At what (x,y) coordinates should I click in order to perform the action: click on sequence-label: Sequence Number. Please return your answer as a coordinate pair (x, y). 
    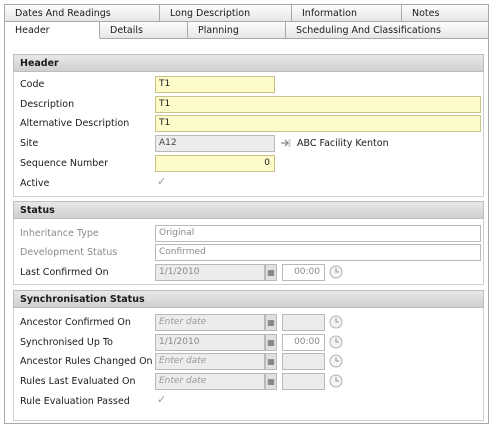
    Looking at the image, I should click on (64, 163).